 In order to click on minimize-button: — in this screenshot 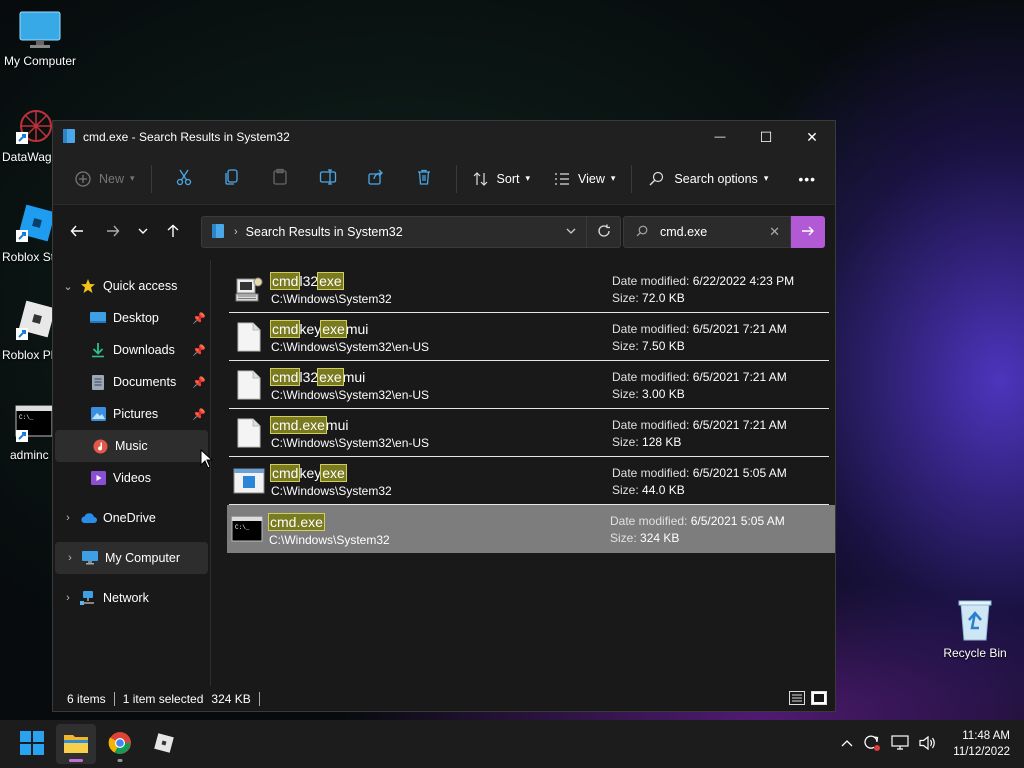, I will do `click(720, 137)`.